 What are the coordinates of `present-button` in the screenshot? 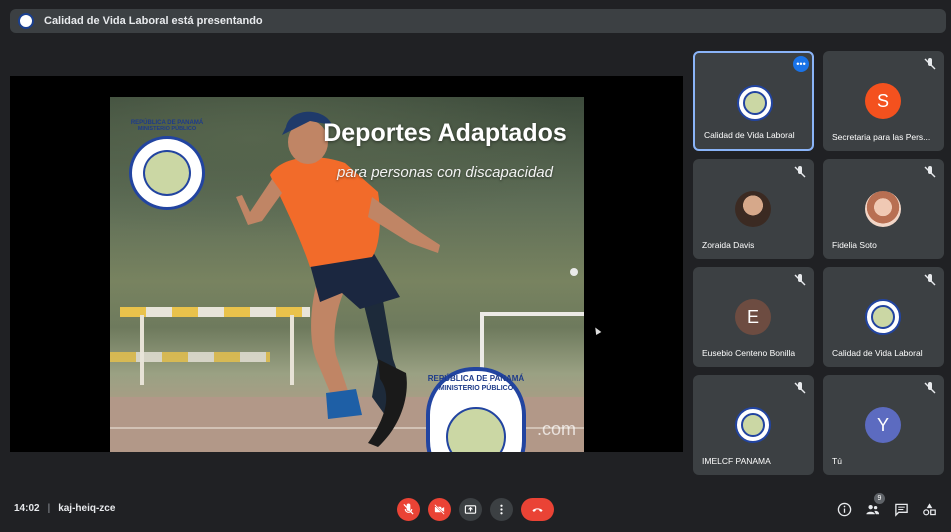 It's located at (470, 509).